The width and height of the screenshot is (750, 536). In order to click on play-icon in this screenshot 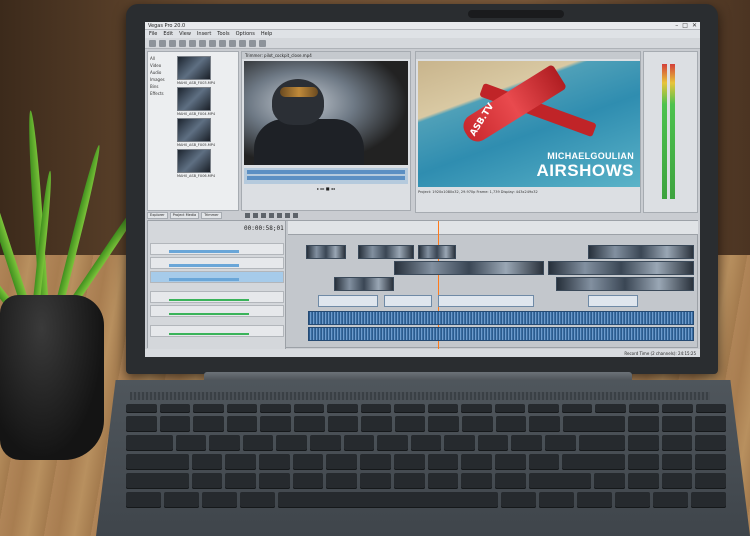, I will do `click(263, 215)`.